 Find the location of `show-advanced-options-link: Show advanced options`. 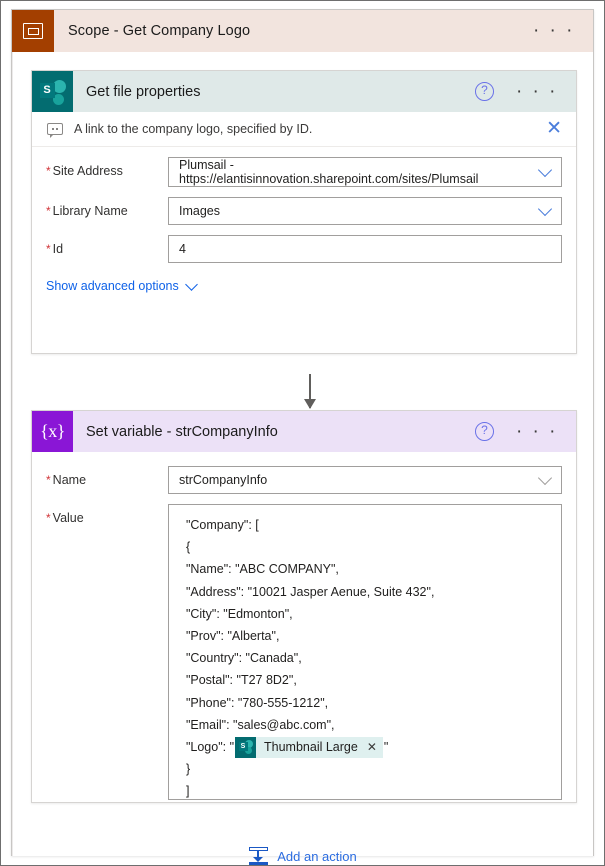

show-advanced-options-link: Show advanced options is located at coordinates (122, 285).